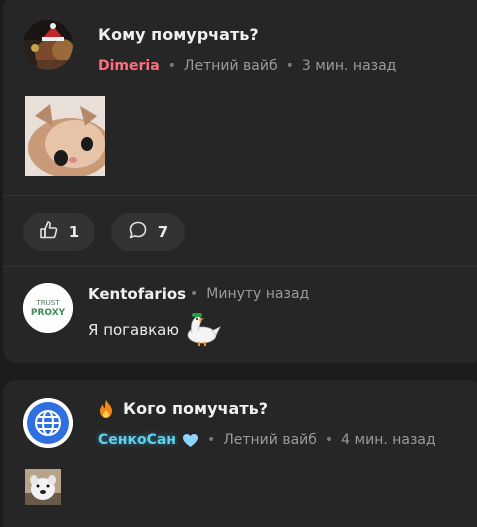 This screenshot has width=477, height=527. I want to click on post-time: 4 мин. назад, so click(388, 440).